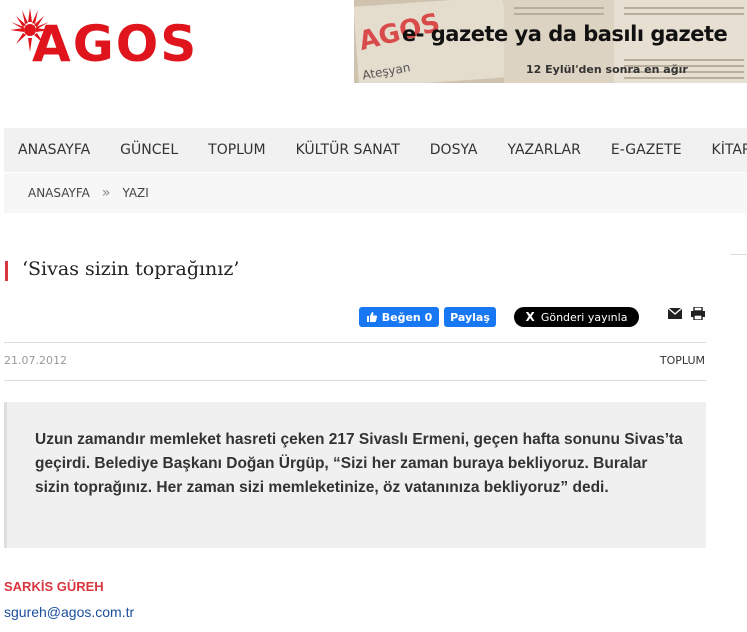  I want to click on sidebar-divider, so click(738, 254).